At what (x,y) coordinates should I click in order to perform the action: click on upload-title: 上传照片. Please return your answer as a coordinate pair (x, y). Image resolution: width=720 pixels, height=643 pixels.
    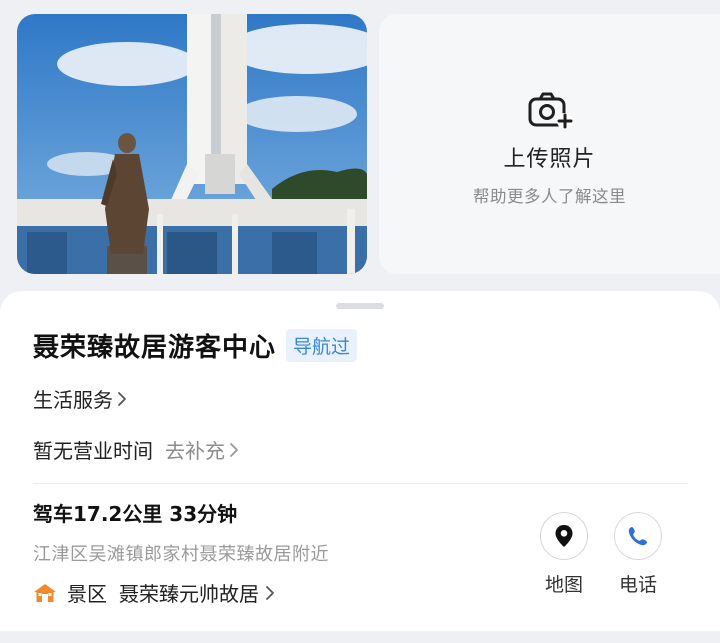
    Looking at the image, I should click on (549, 159).